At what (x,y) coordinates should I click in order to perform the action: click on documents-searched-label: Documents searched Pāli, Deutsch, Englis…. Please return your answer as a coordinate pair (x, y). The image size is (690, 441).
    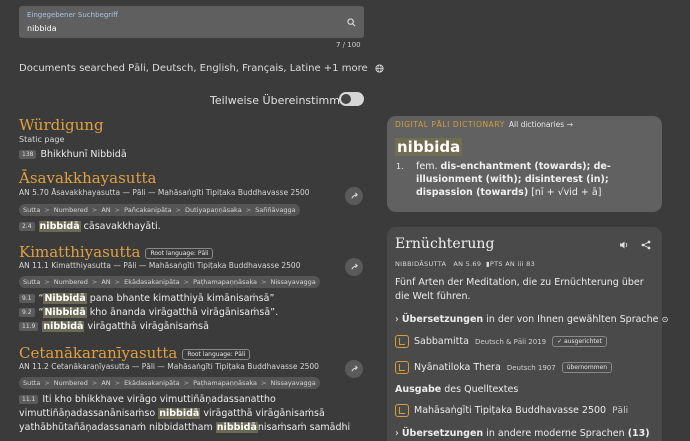
    Looking at the image, I should click on (193, 68).